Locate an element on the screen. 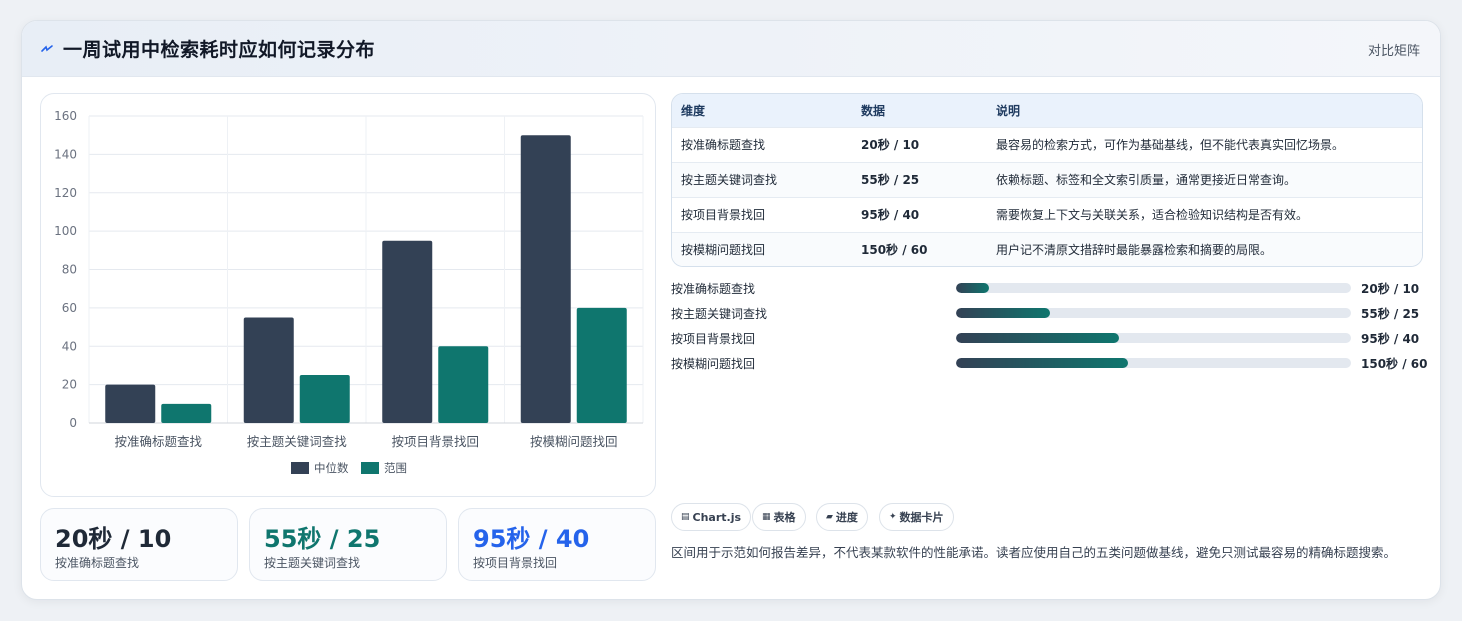 The image size is (1462, 621). chip-table: ▦ 表格 is located at coordinates (779, 517).